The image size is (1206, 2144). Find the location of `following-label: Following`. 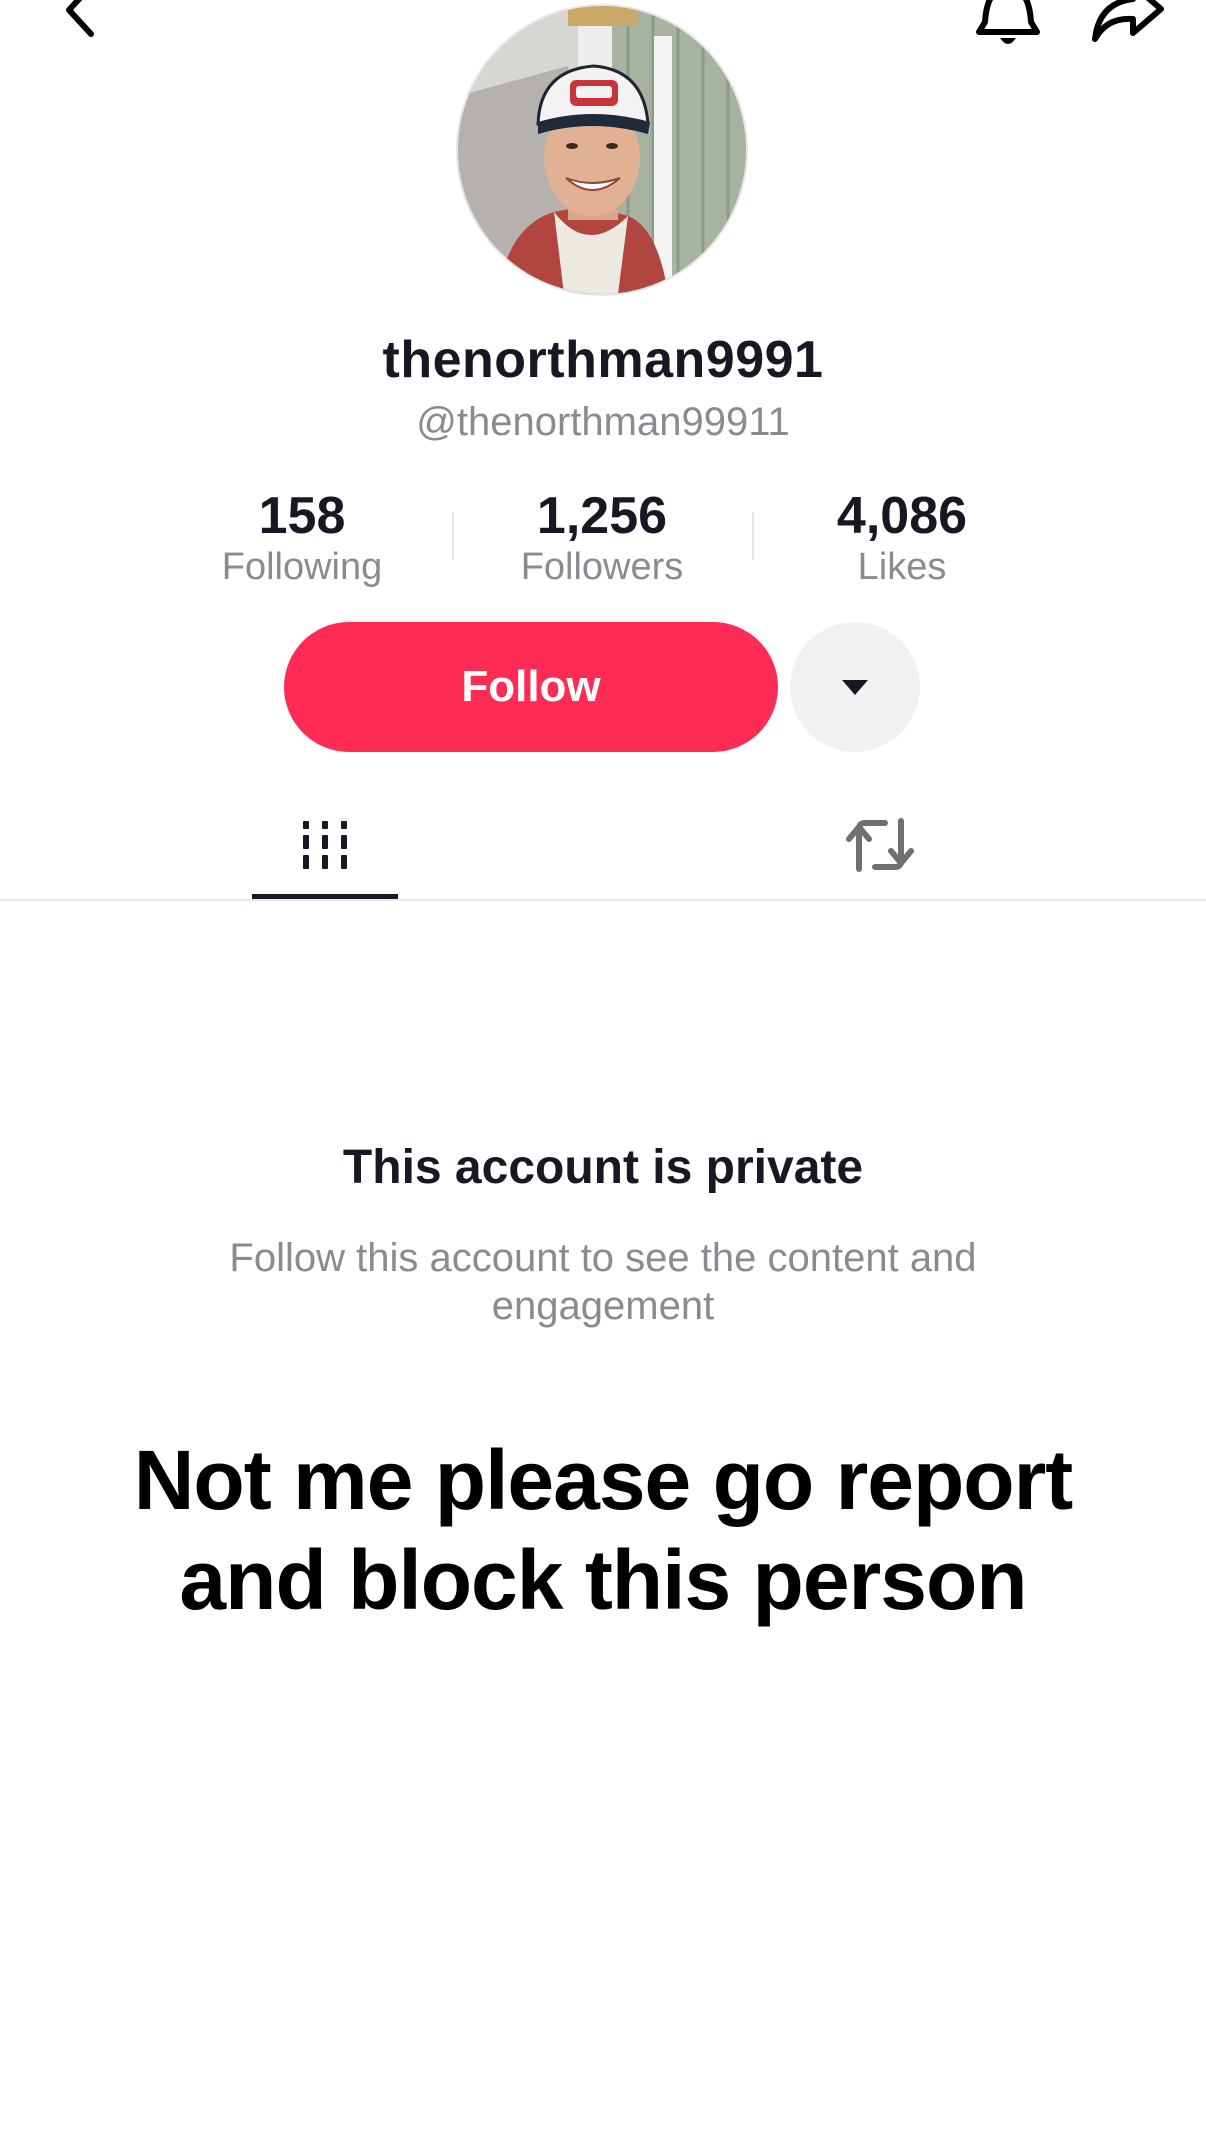

following-label: Following is located at coordinates (302, 567).